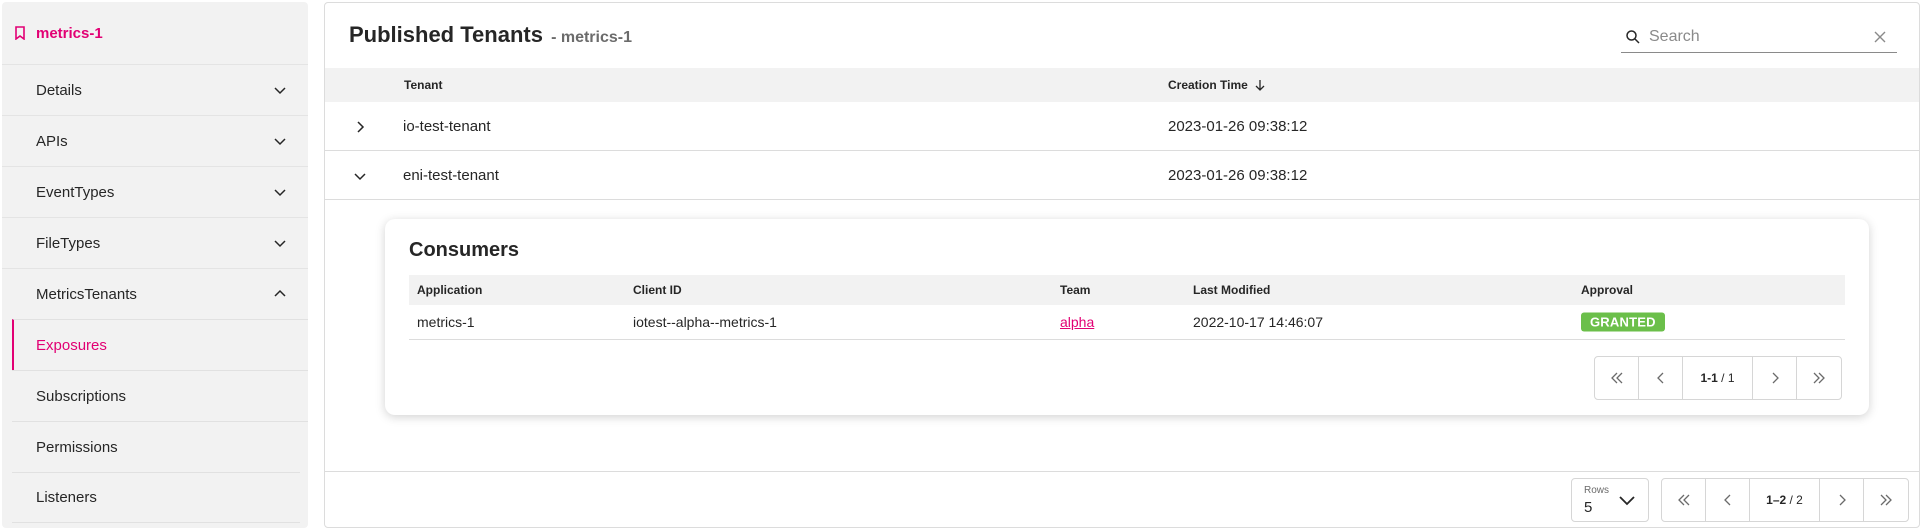 This screenshot has height=530, width=1922. I want to click on tenant-name: eni-test-tenant, so click(451, 175).